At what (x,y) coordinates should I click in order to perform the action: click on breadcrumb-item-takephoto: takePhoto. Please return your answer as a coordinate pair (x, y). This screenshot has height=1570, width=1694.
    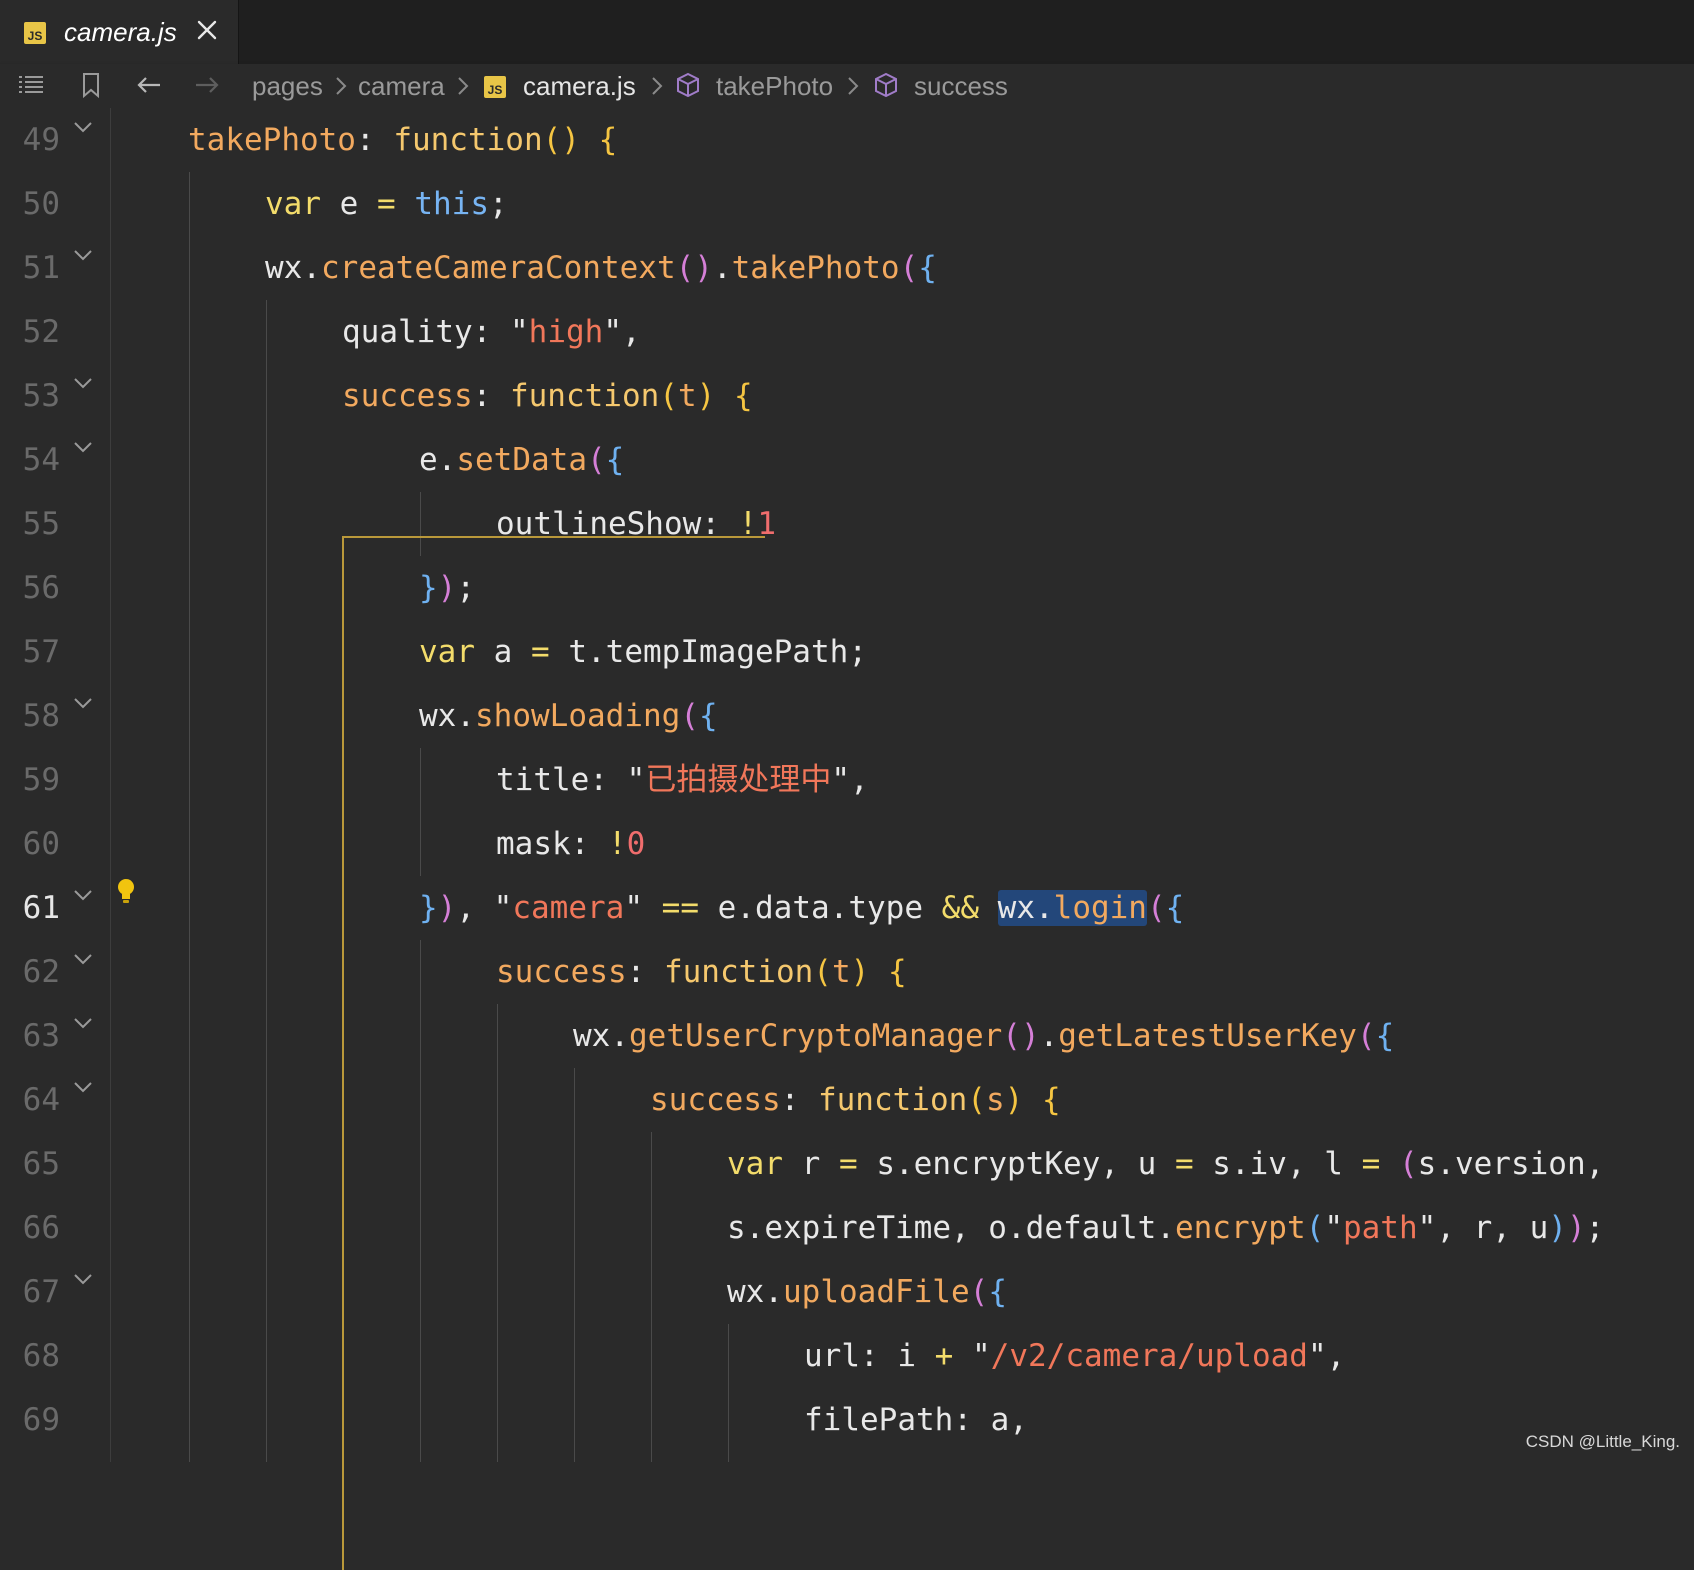
    Looking at the image, I should click on (774, 86).